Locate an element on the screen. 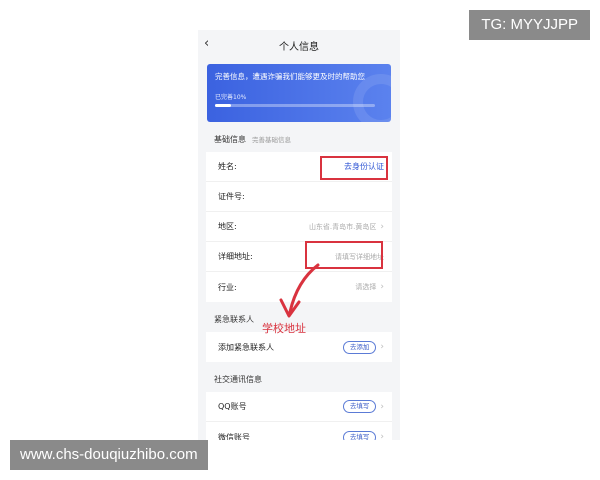 The width and height of the screenshot is (600, 480). annotation-label: 学校地址 is located at coordinates (284, 328).